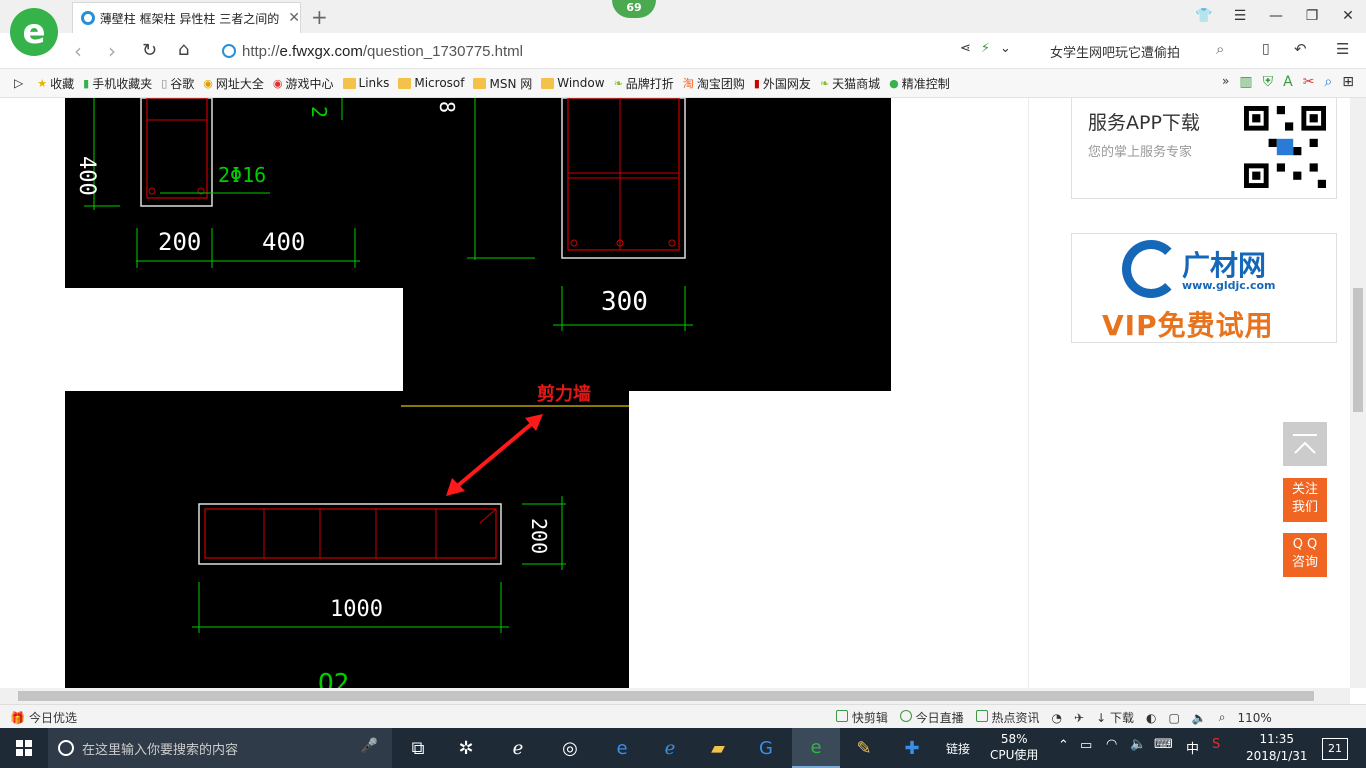 The image size is (1366, 768). I want to click on url-field: http://e.fwxgx.com/question_1730775.html, so click(628, 51).